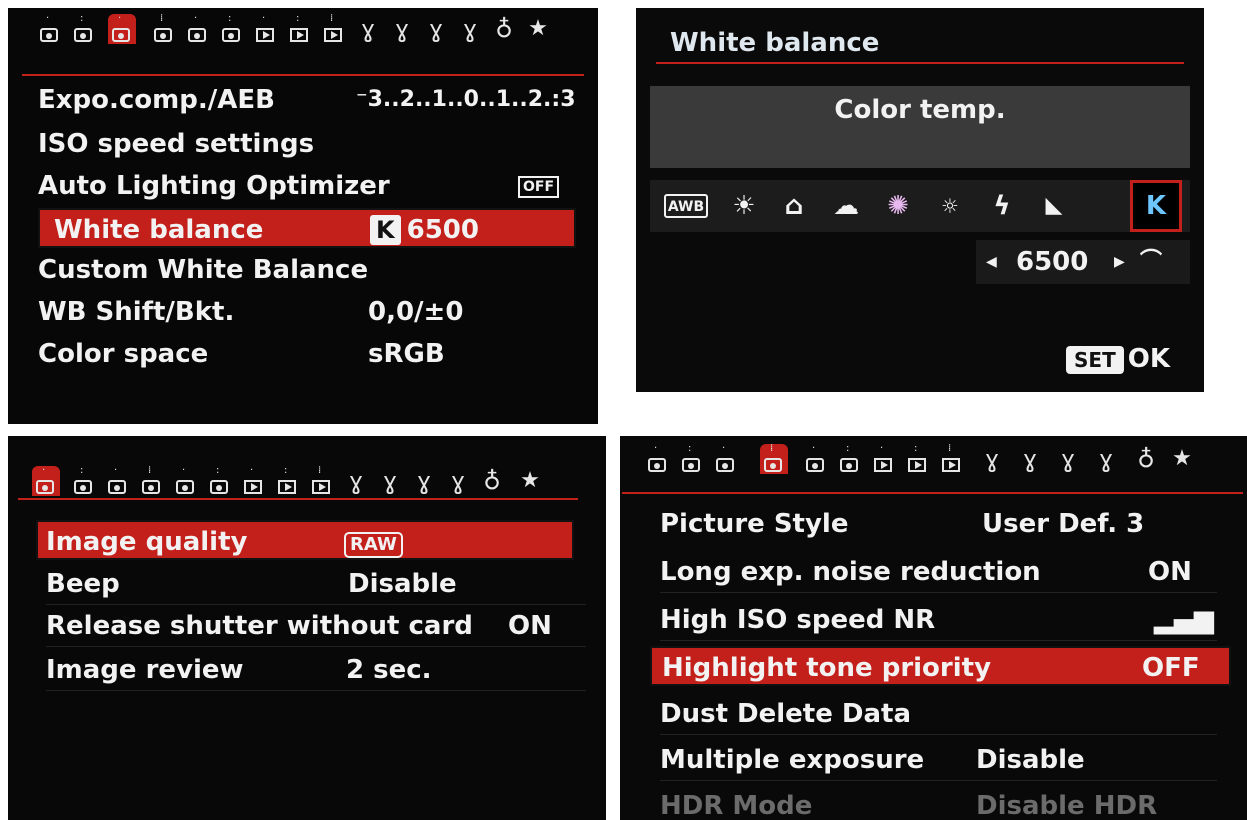 The width and height of the screenshot is (1247, 820). What do you see at coordinates (298, 499) in the screenshot?
I see `tab-underline` at bounding box center [298, 499].